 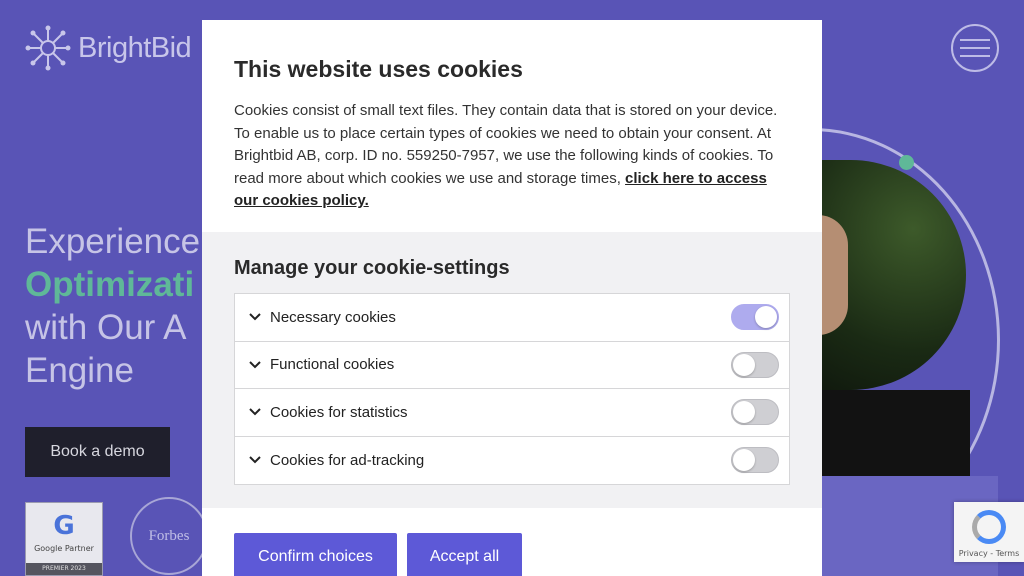 I want to click on necessary-cookies-toggle, so click(x=755, y=317).